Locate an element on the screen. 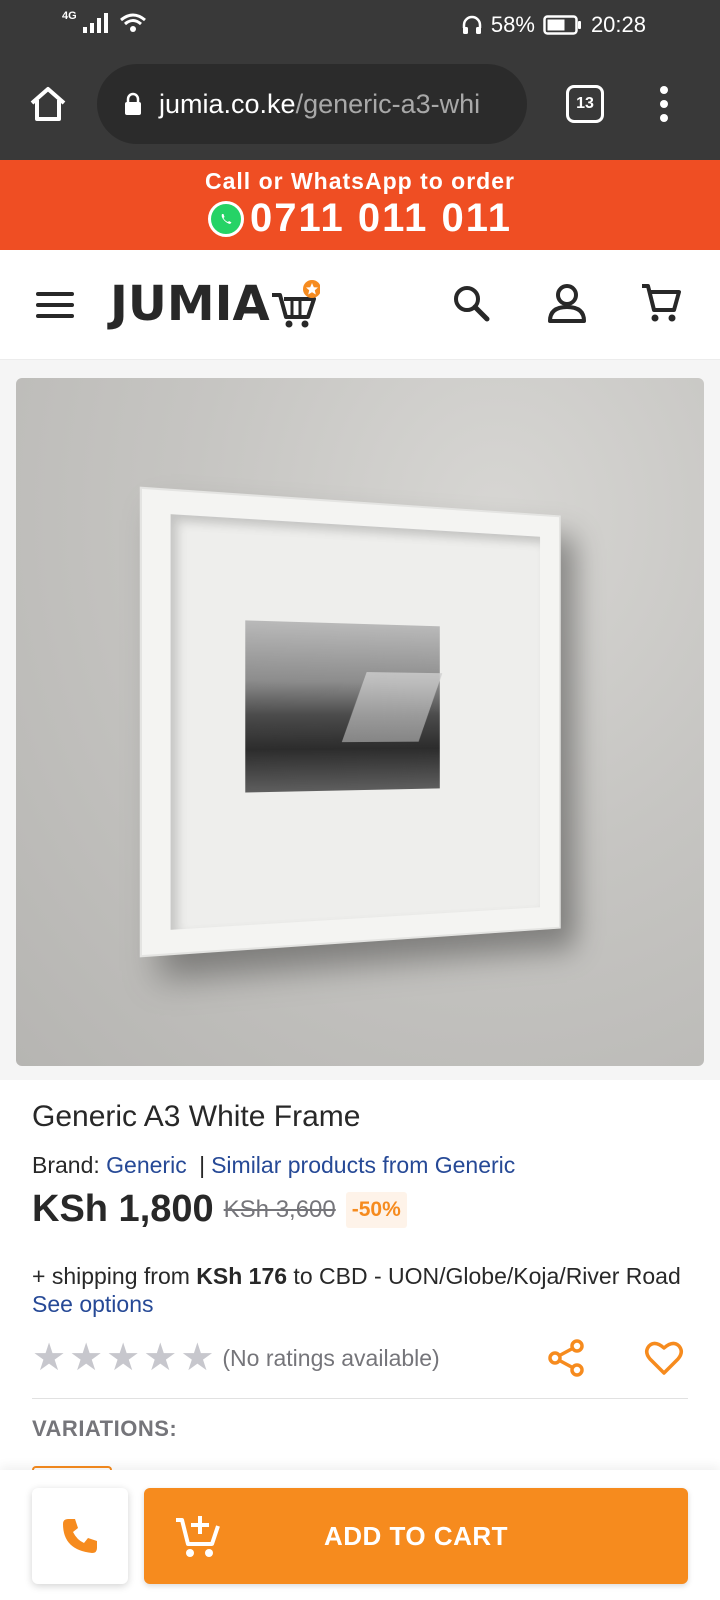 Image resolution: width=720 pixels, height=1600 pixels. share-icon is located at coordinates (566, 1358).